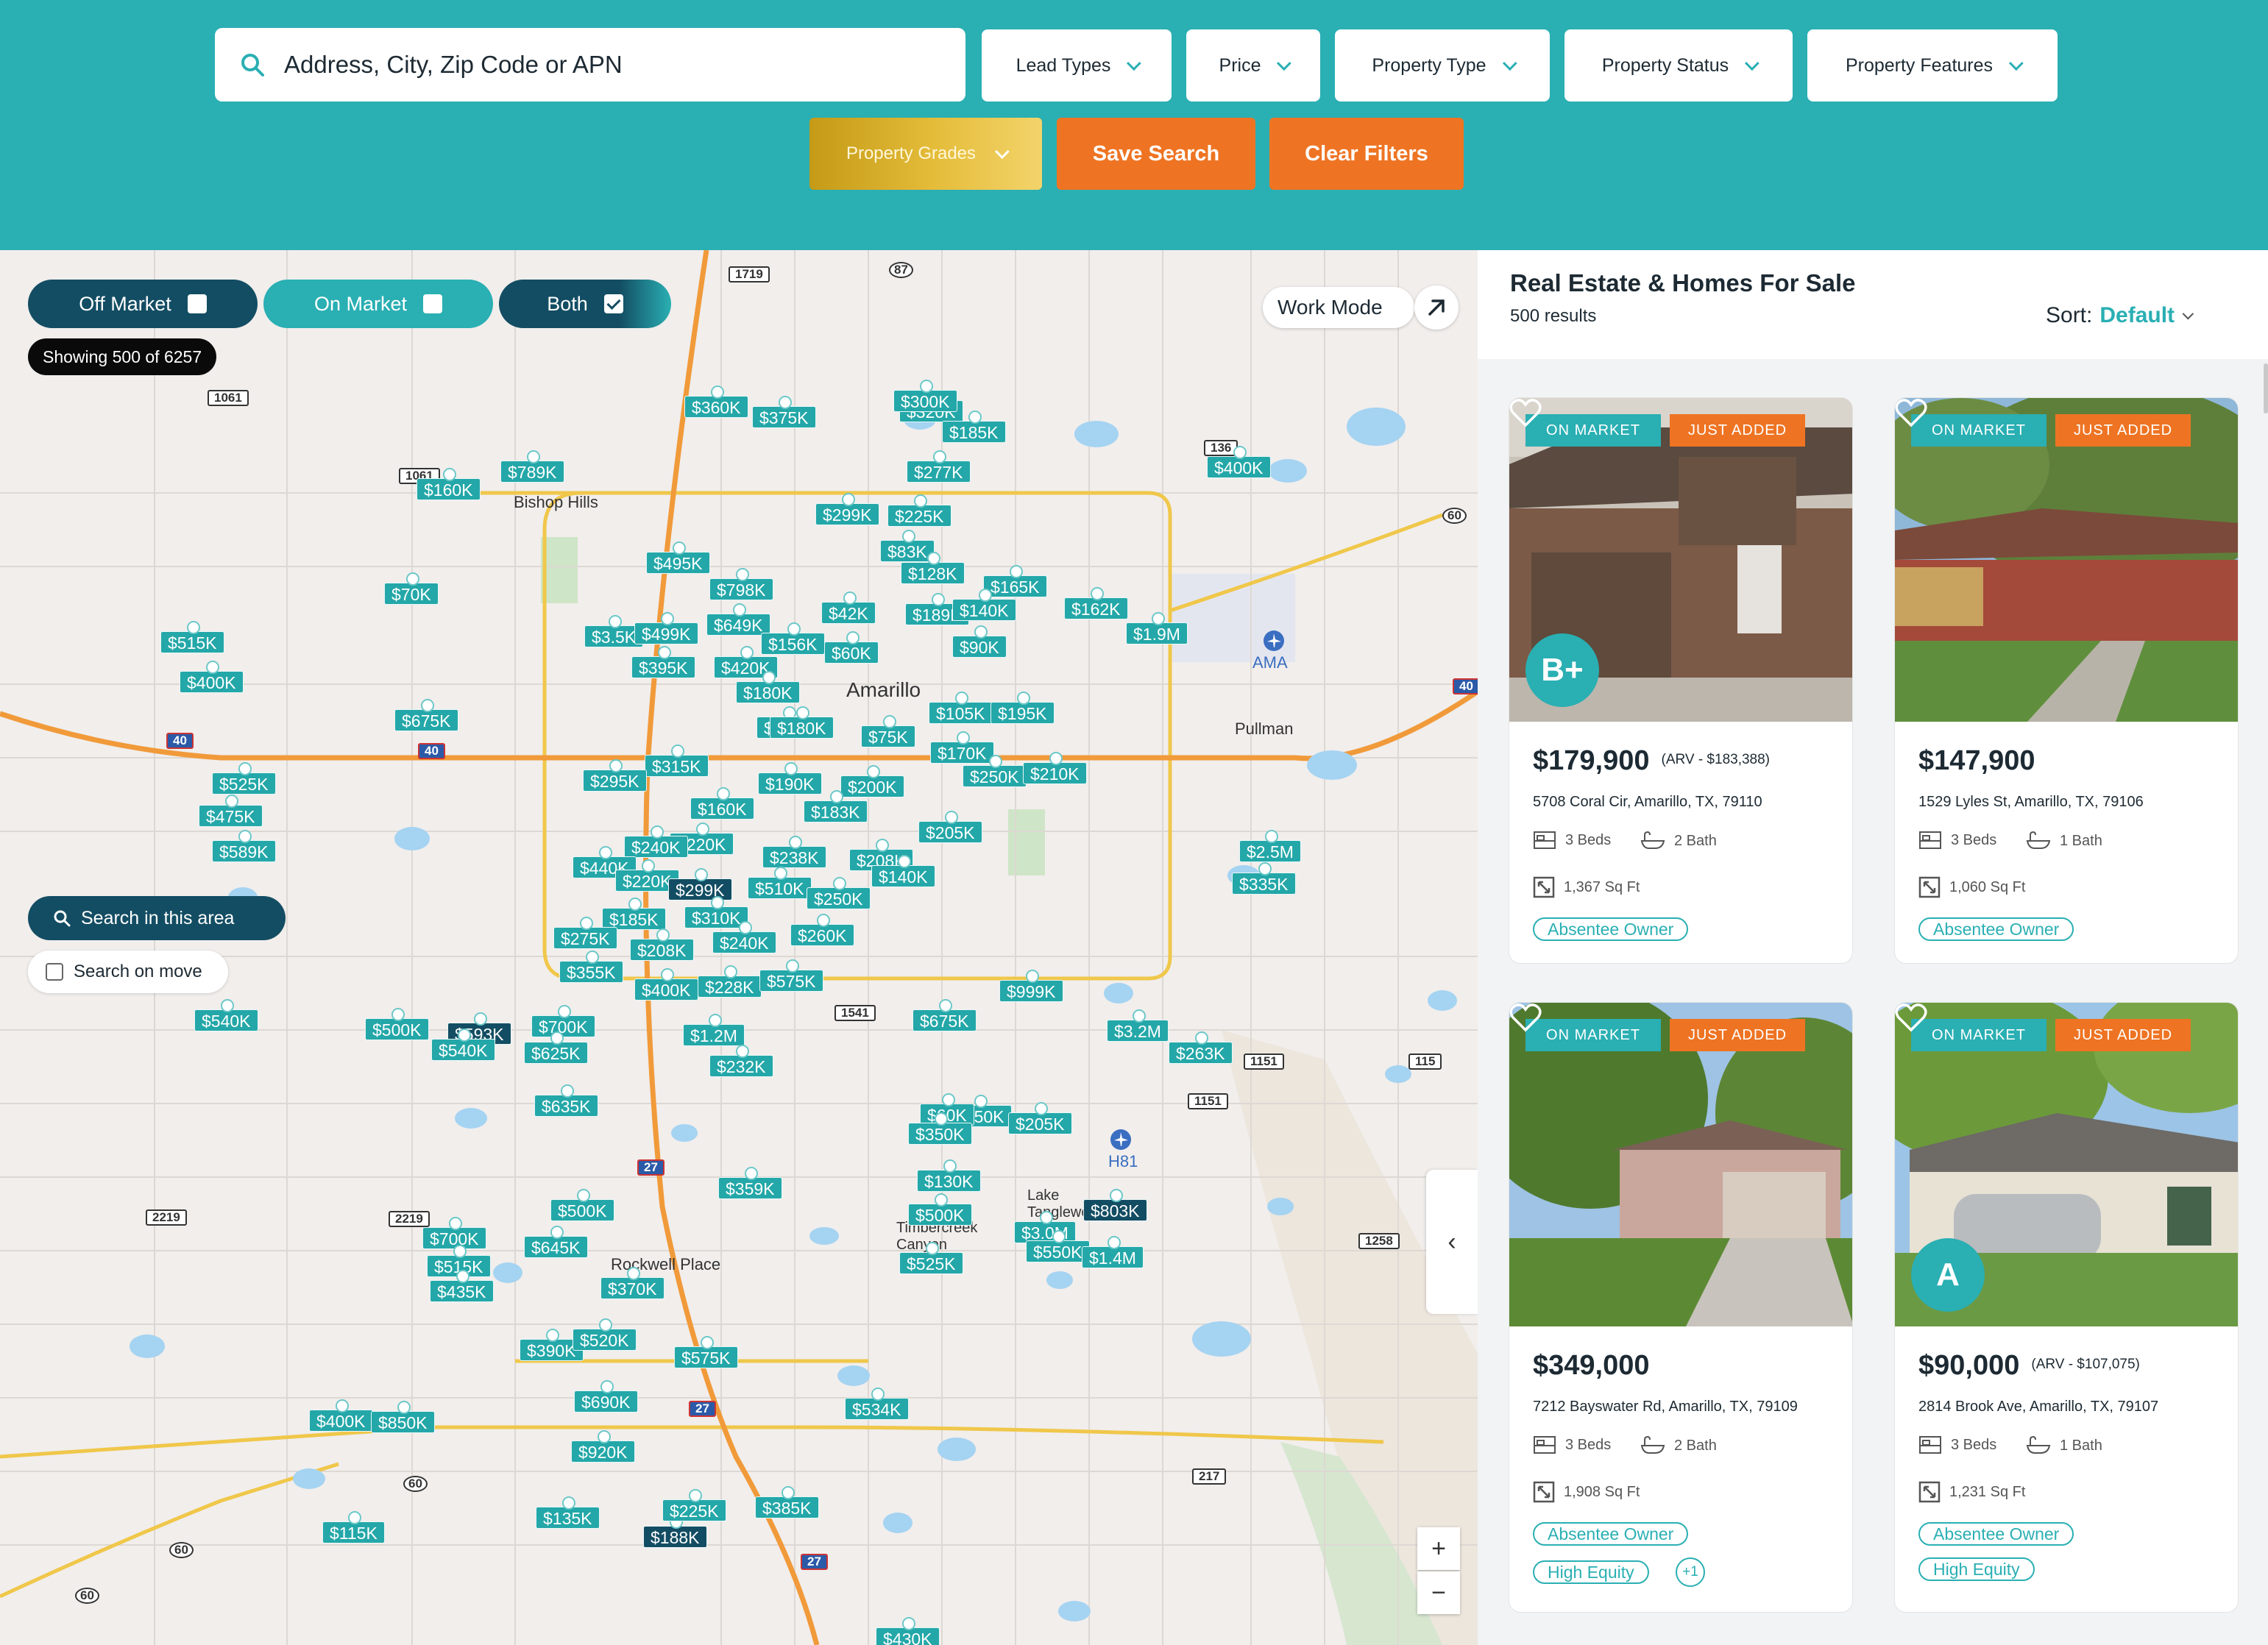 The image size is (2268, 1645). I want to click on price-pin: $700K, so click(454, 1233).